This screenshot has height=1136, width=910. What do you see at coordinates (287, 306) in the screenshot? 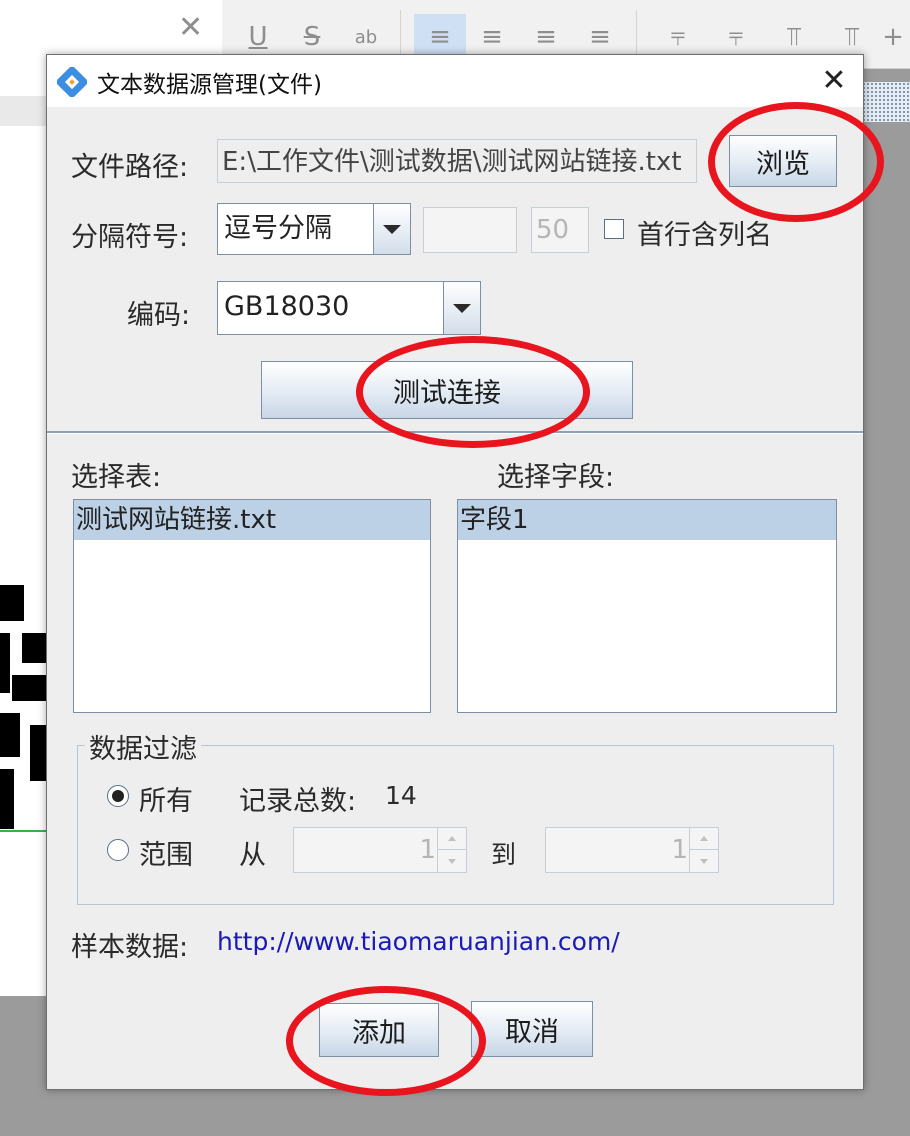
I see `encoding-selected-value: GB18030` at bounding box center [287, 306].